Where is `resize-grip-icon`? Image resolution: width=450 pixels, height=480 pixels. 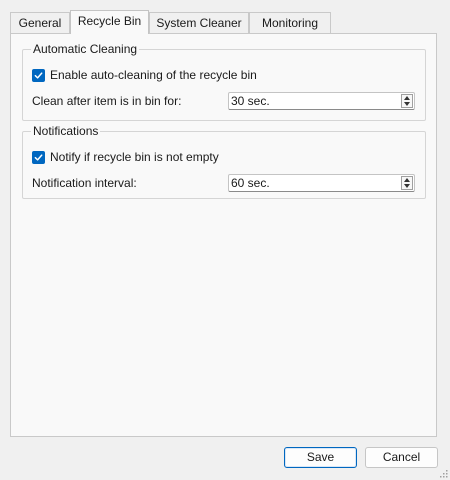 resize-grip-icon is located at coordinates (443, 473).